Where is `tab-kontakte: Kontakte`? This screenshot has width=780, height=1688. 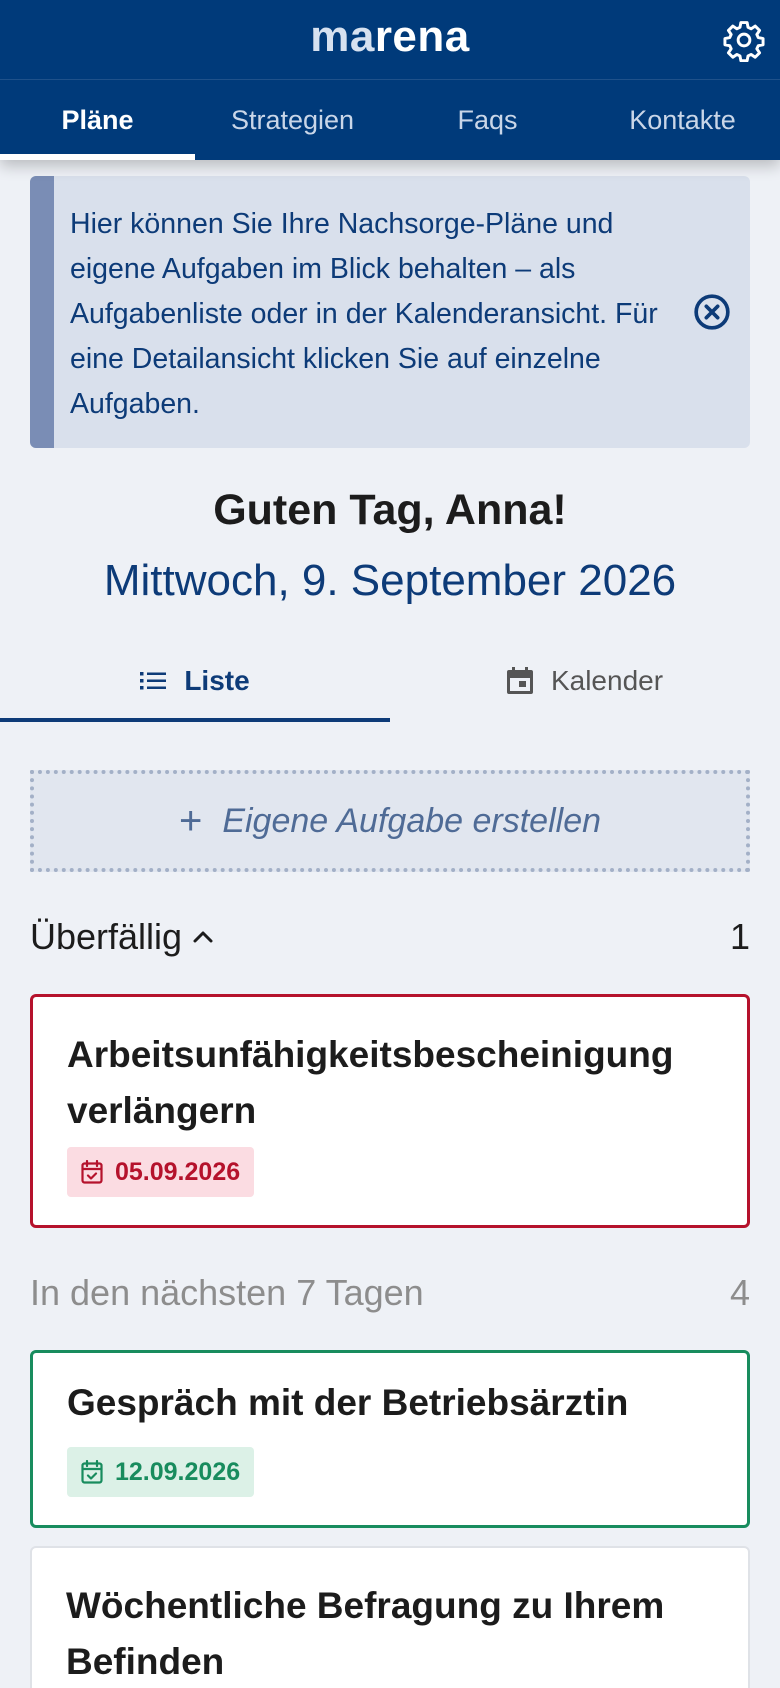
tab-kontakte: Kontakte is located at coordinates (682, 120).